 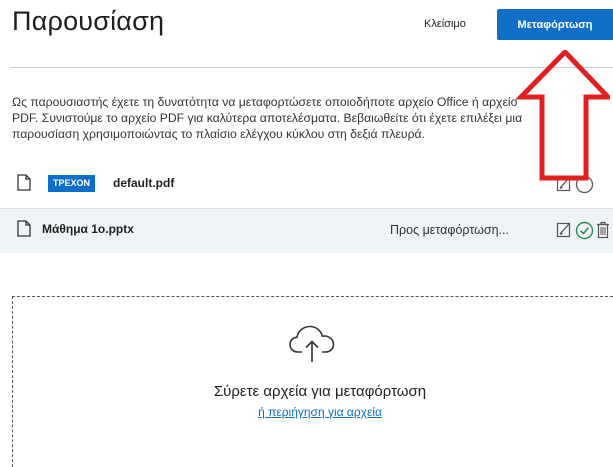 What do you see at coordinates (564, 232) in the screenshot?
I see `no-download-icon` at bounding box center [564, 232].